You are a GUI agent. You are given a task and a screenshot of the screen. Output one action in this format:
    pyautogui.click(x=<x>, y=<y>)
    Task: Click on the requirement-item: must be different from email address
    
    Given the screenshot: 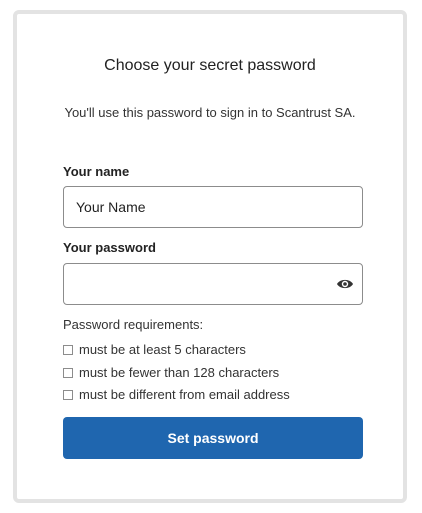 What is the action you would take?
    pyautogui.click(x=176, y=394)
    